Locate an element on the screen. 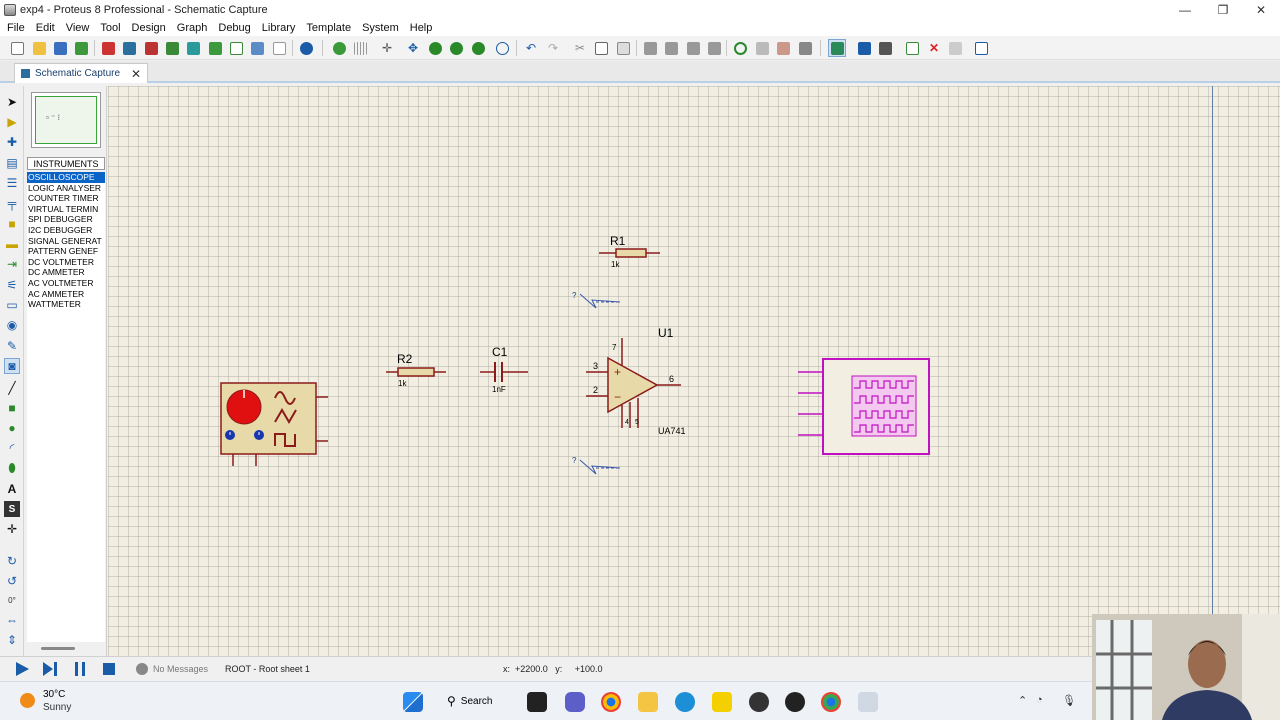 Image resolution: width=1280 pixels, height=720 pixels. pan-icon: ✥ is located at coordinates (413, 48).